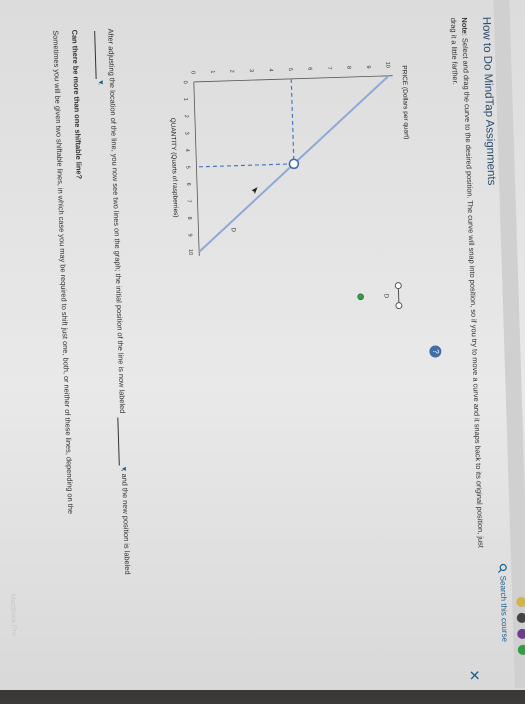 The width and height of the screenshot is (525, 704). Describe the element at coordinates (188, 184) in the screenshot. I see `x-tick-label: 6` at that location.